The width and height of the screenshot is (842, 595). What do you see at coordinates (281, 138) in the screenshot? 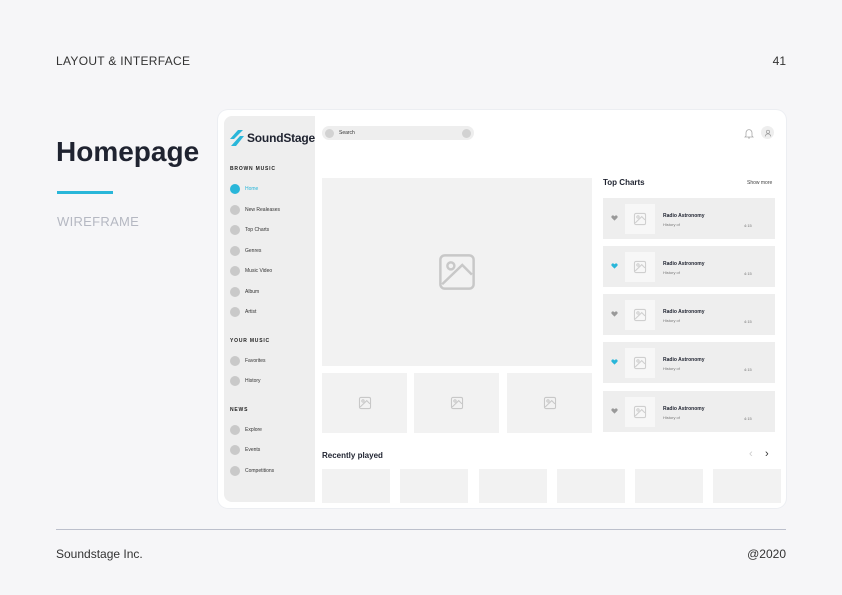
I see `logo-text: SoundStage` at bounding box center [281, 138].